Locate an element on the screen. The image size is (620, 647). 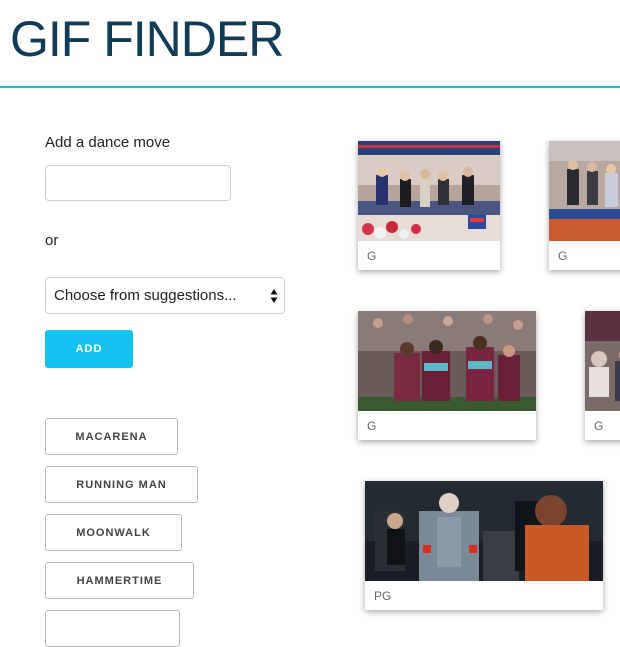
add-move-label: Add a dance move is located at coordinates (108, 142).